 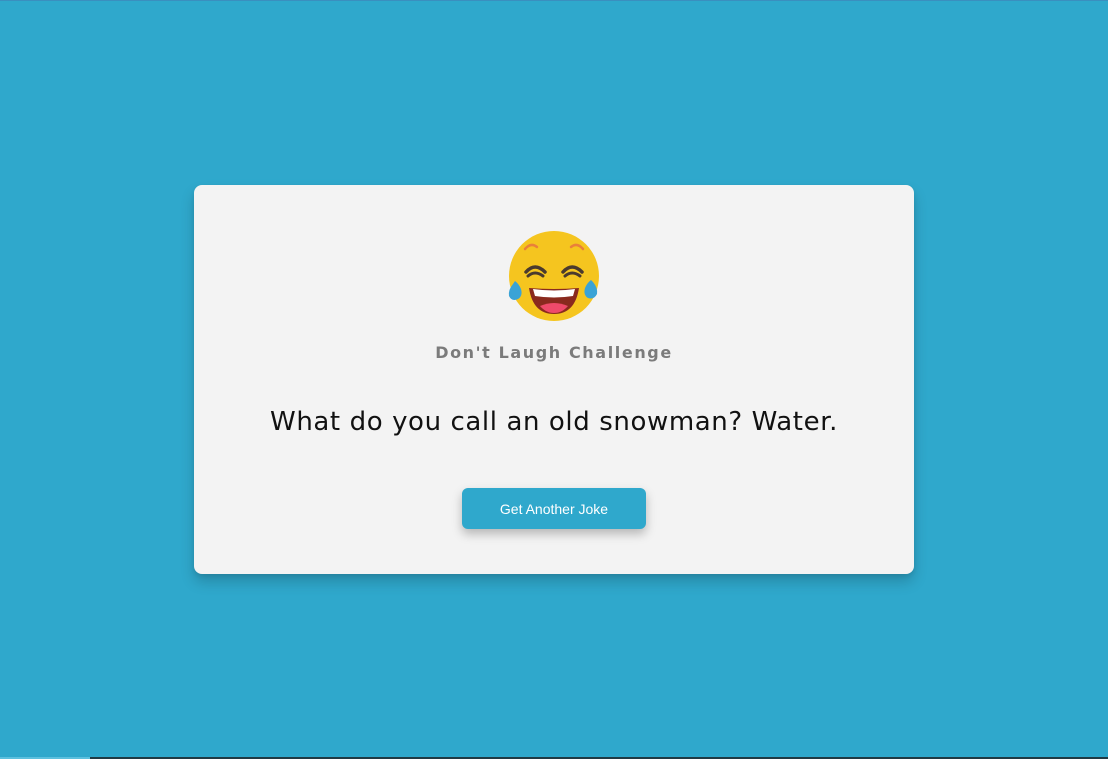 I want to click on laughing-with-tears-icon, so click(x=553, y=276).